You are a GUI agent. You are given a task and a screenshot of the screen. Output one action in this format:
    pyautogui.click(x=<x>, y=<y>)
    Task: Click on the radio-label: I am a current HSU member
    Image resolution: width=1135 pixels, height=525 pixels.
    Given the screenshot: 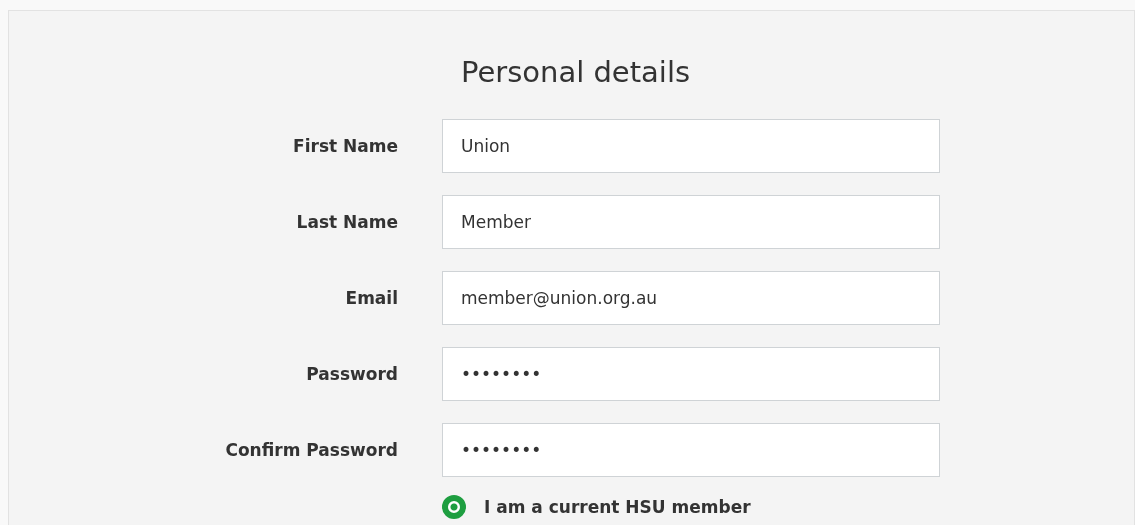 What is the action you would take?
    pyautogui.click(x=617, y=507)
    